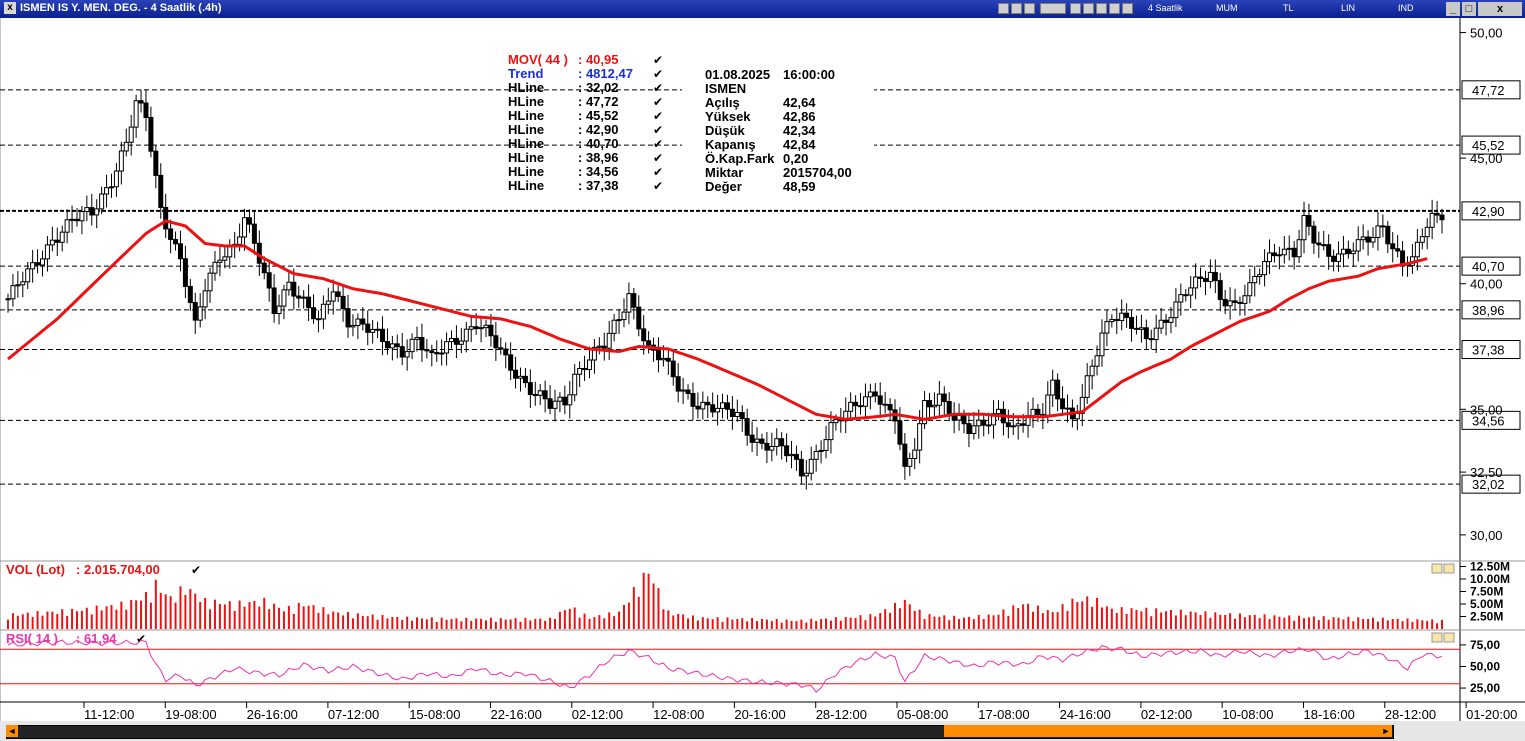 This screenshot has width=1525, height=741. Describe the element at coordinates (658, 186) in the screenshot. I see `legend-check-icon-9: ✔` at that location.